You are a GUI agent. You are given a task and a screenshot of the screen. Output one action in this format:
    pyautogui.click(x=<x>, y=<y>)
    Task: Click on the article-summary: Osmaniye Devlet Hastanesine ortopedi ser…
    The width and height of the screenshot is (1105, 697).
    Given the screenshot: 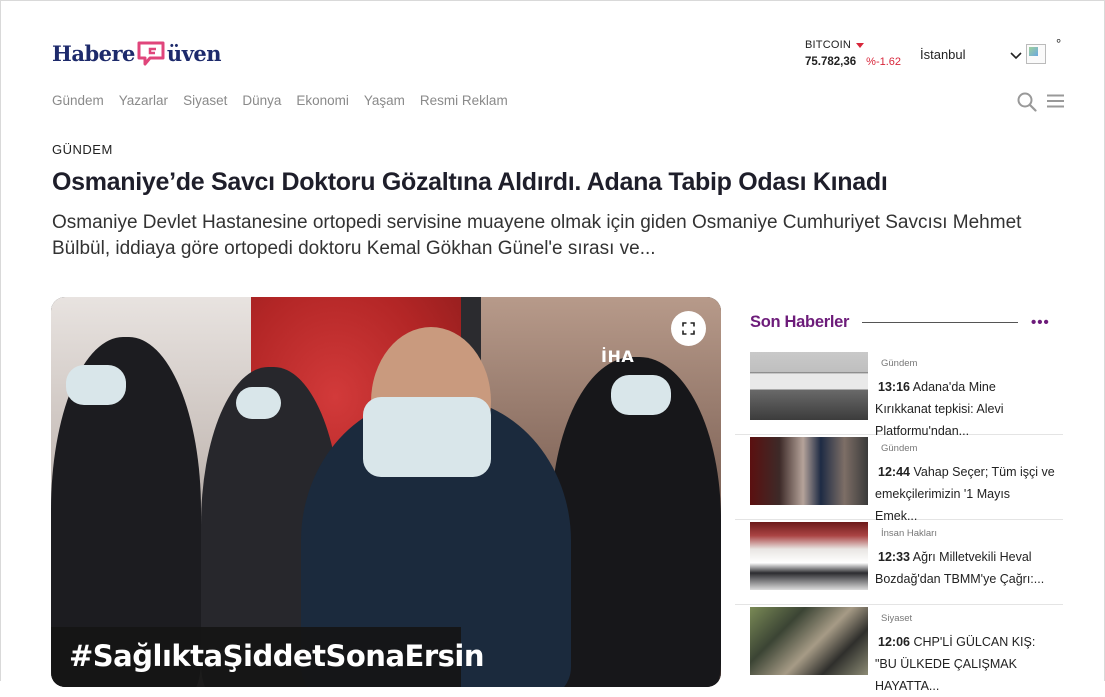 What is the action you would take?
    pyautogui.click(x=537, y=235)
    